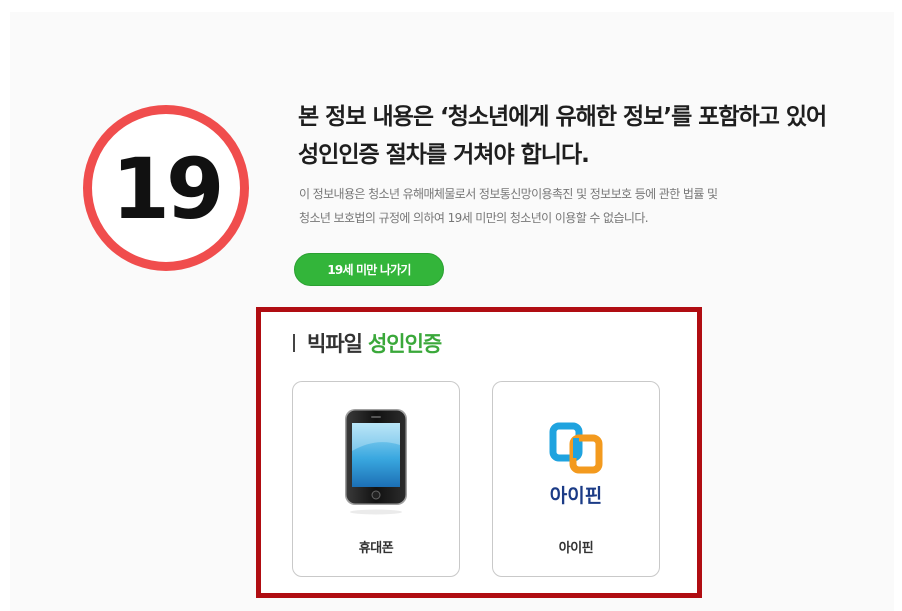  Describe the element at coordinates (335, 344) in the screenshot. I see `adult-auth-title-site: 빅파일` at that location.